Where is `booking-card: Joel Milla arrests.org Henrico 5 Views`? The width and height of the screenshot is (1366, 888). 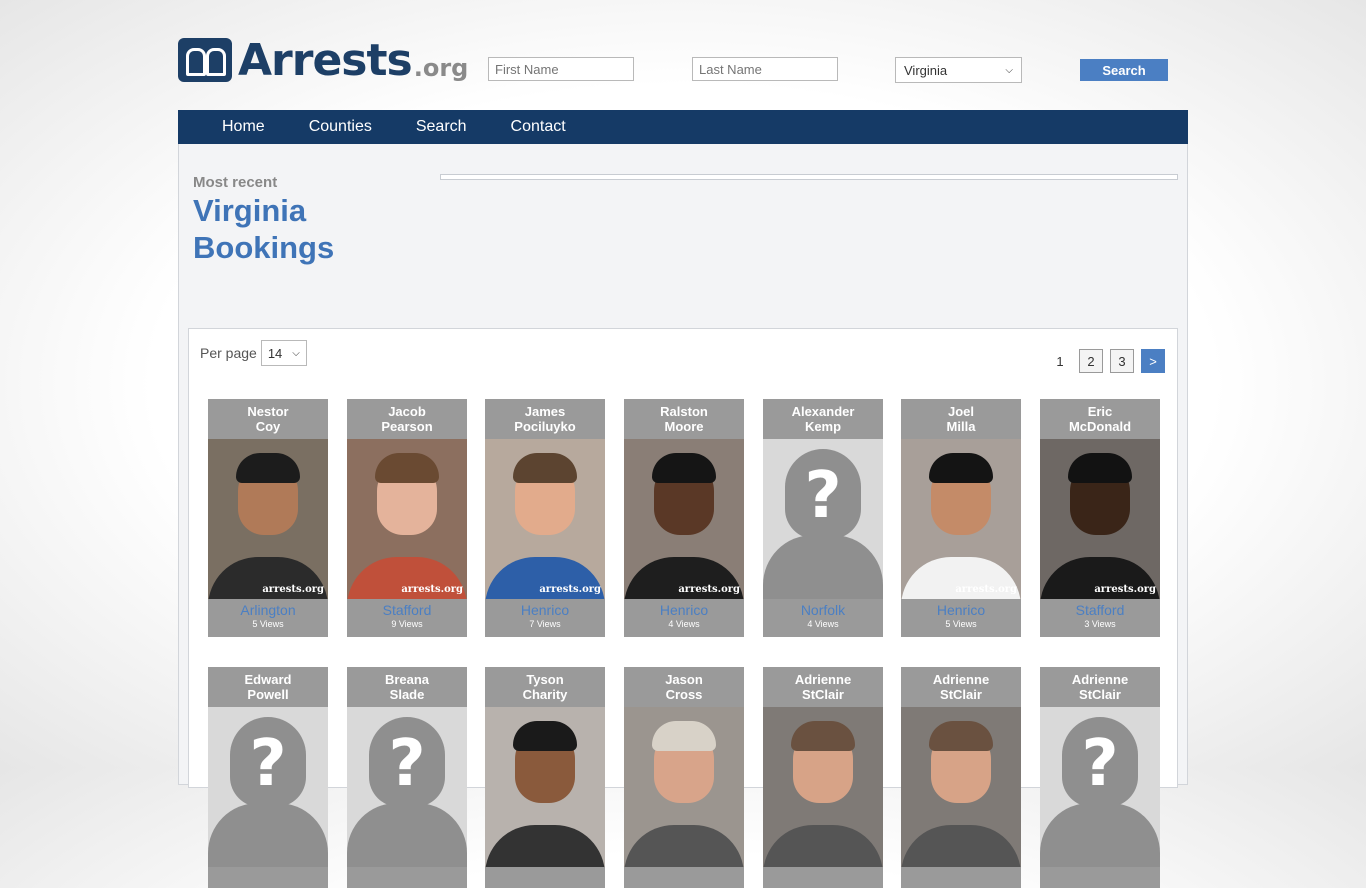
booking-card: Joel Milla arrests.org Henrico 5 Views is located at coordinates (961, 518).